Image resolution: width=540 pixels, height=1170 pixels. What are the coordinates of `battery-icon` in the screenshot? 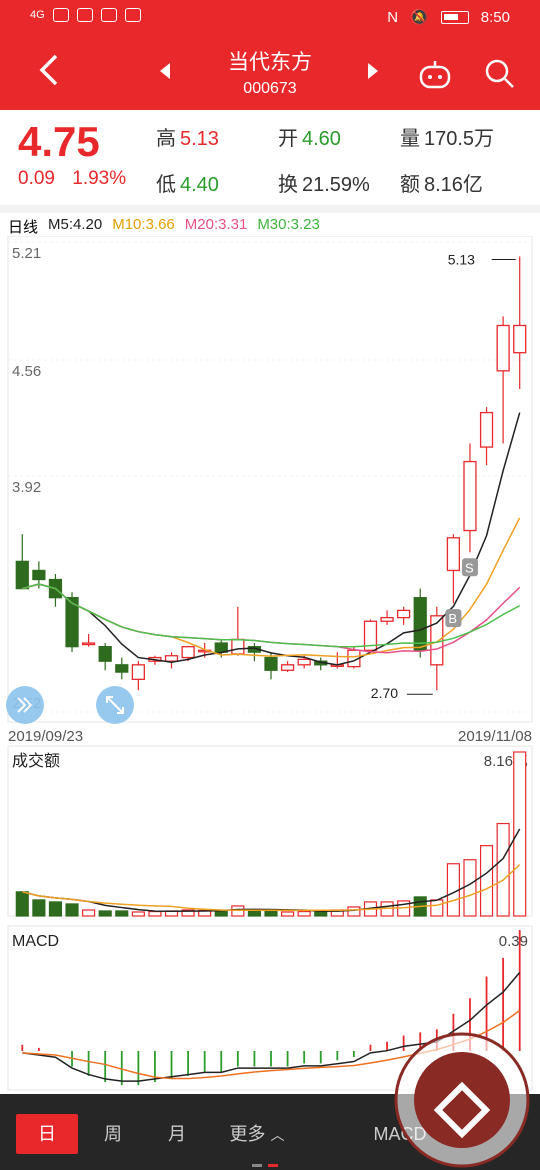 It's located at (454, 17).